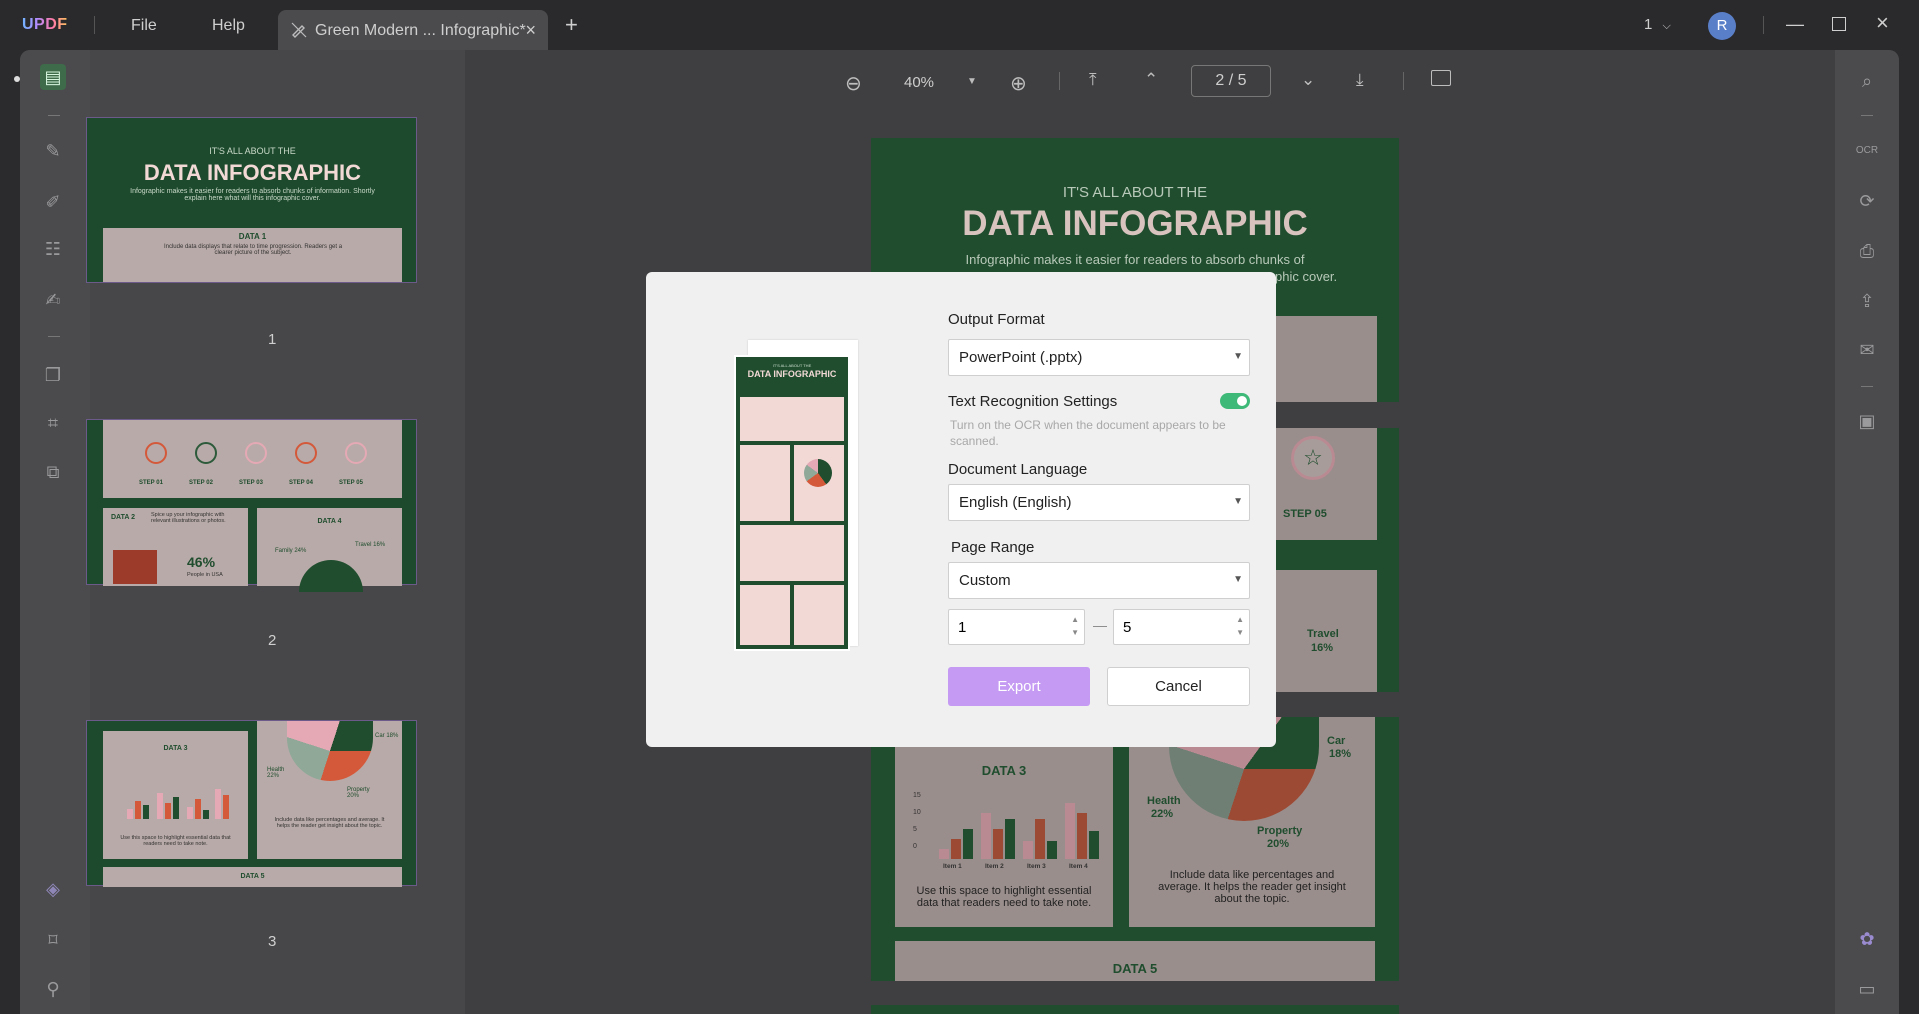 This screenshot has height=1014, width=1919. Describe the element at coordinates (53, 151) in the screenshot. I see `comment-highlighter-icon: ✎` at that location.